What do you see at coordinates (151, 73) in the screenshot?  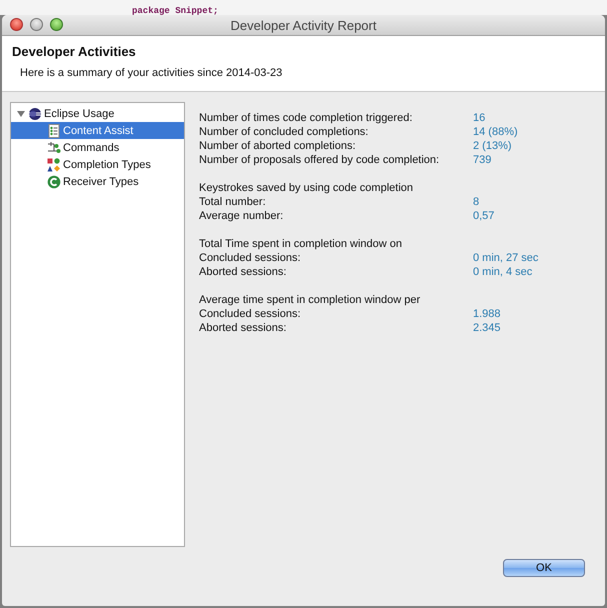 I see `header-subtitle: Here is a summary of your activities since 2014-03-23` at bounding box center [151, 73].